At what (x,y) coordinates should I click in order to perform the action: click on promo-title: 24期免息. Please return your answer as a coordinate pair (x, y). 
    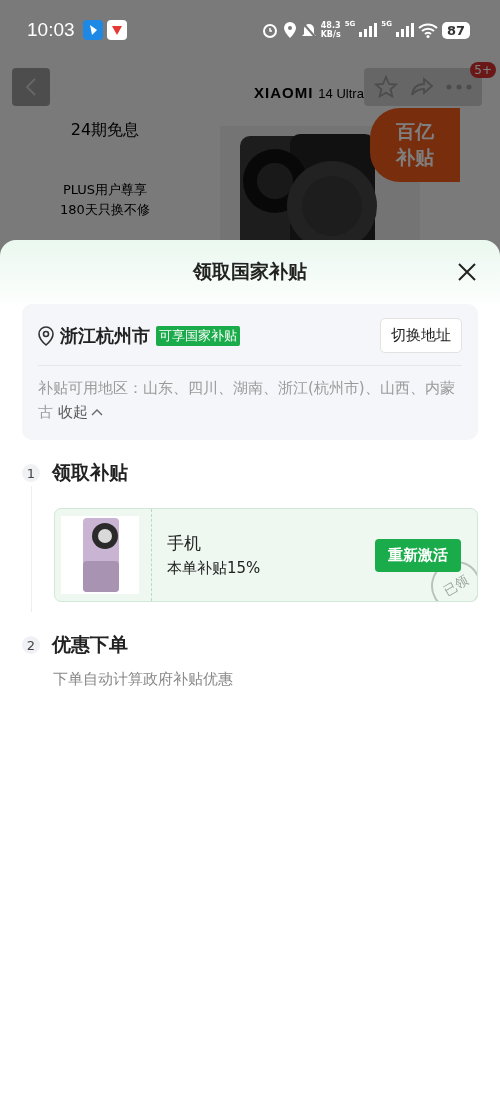
    Looking at the image, I should click on (105, 130).